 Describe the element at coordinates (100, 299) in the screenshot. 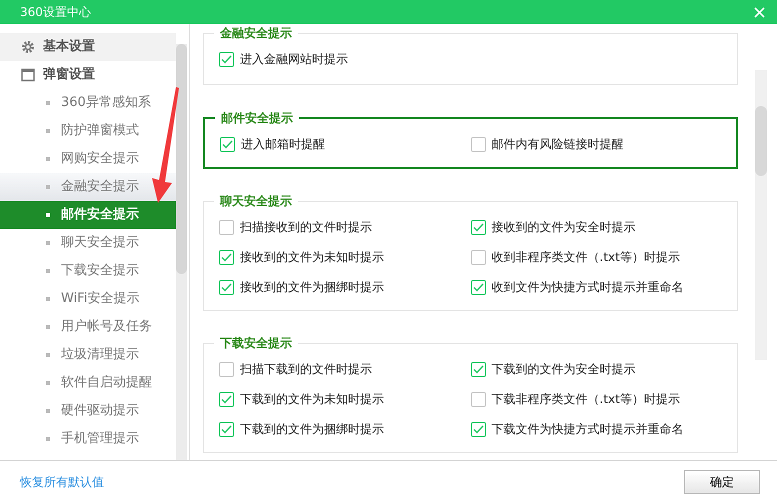

I see `sidebar-item-label: WiFi安全提示` at that location.